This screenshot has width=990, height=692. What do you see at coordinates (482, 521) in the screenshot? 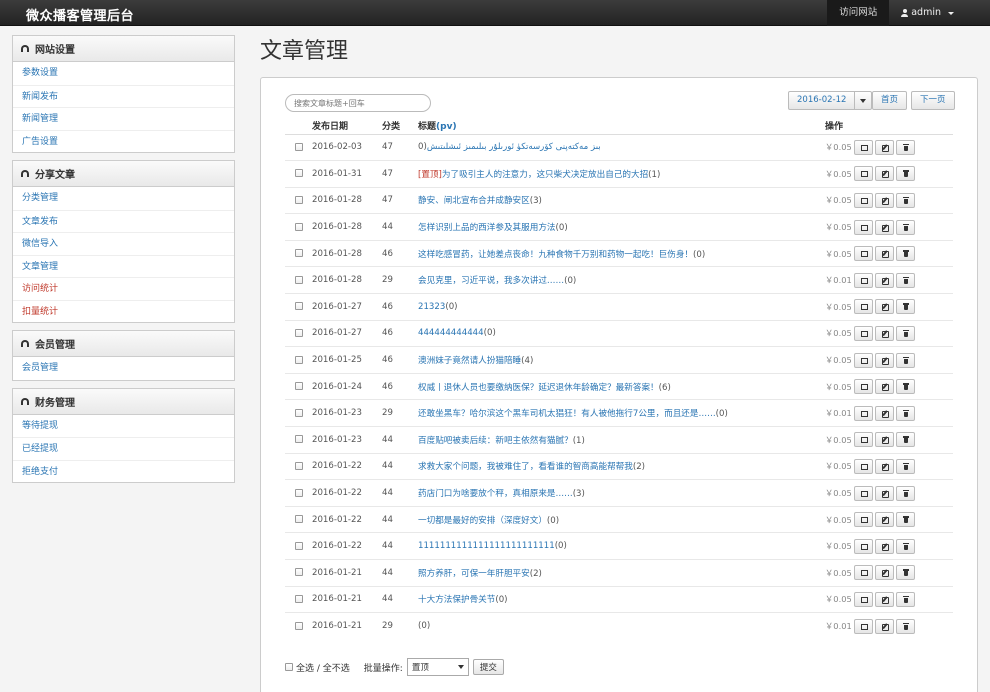
I see `article-title-link: 一切都是最好的安排（深度好文）` at bounding box center [482, 521].